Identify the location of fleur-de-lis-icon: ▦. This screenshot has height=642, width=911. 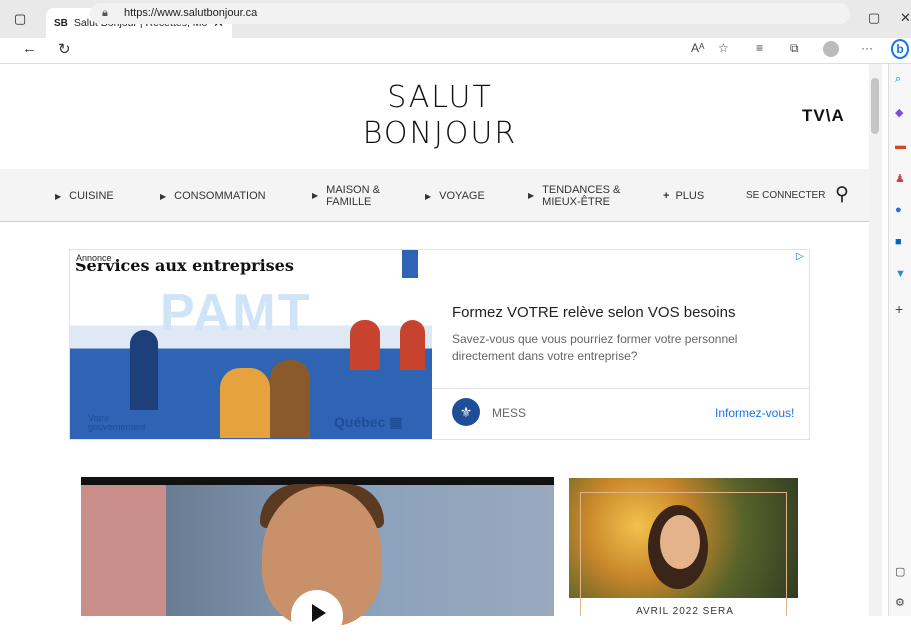
(394, 422).